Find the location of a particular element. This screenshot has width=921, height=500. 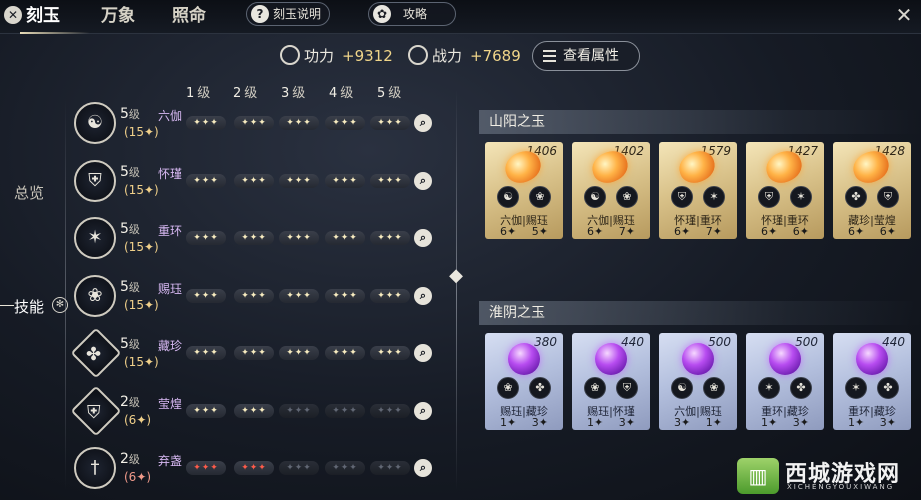

skill-name: 六伽 is located at coordinates (170, 116).